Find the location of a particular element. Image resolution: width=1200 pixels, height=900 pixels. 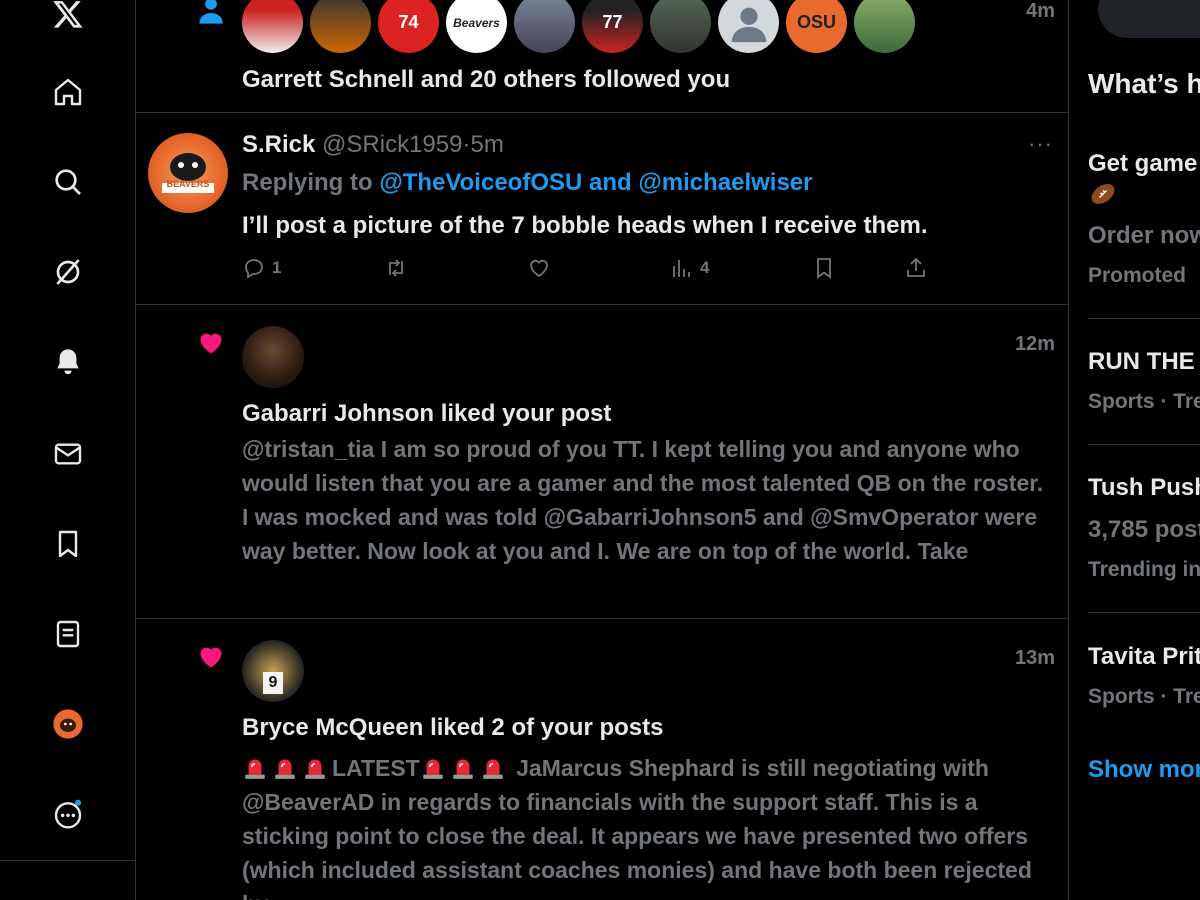

default-avatar-icon is located at coordinates (748, 26).